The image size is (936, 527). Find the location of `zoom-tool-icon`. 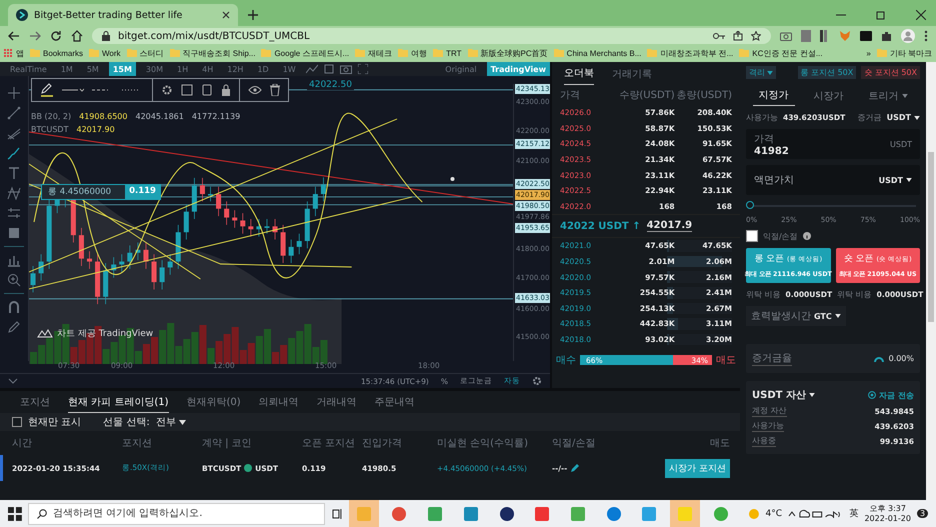

zoom-tool-icon is located at coordinates (14, 280).